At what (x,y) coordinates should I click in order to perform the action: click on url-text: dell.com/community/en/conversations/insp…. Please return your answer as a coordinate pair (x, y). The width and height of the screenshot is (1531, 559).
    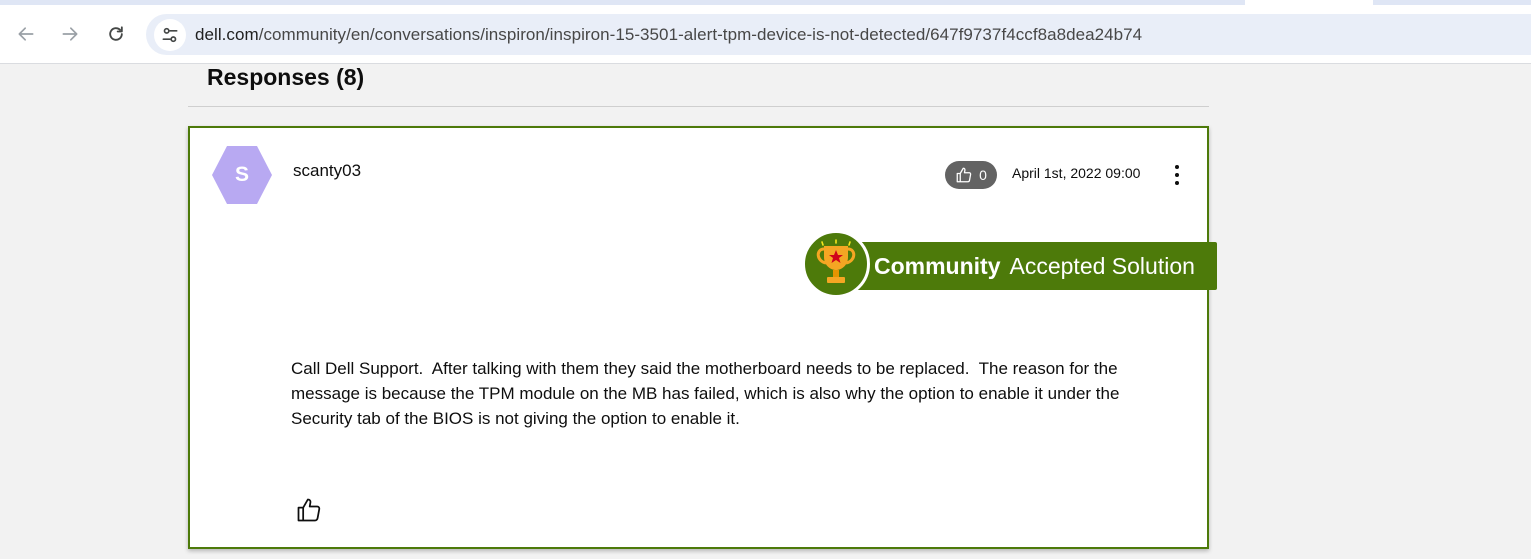
    Looking at the image, I should click on (668, 35).